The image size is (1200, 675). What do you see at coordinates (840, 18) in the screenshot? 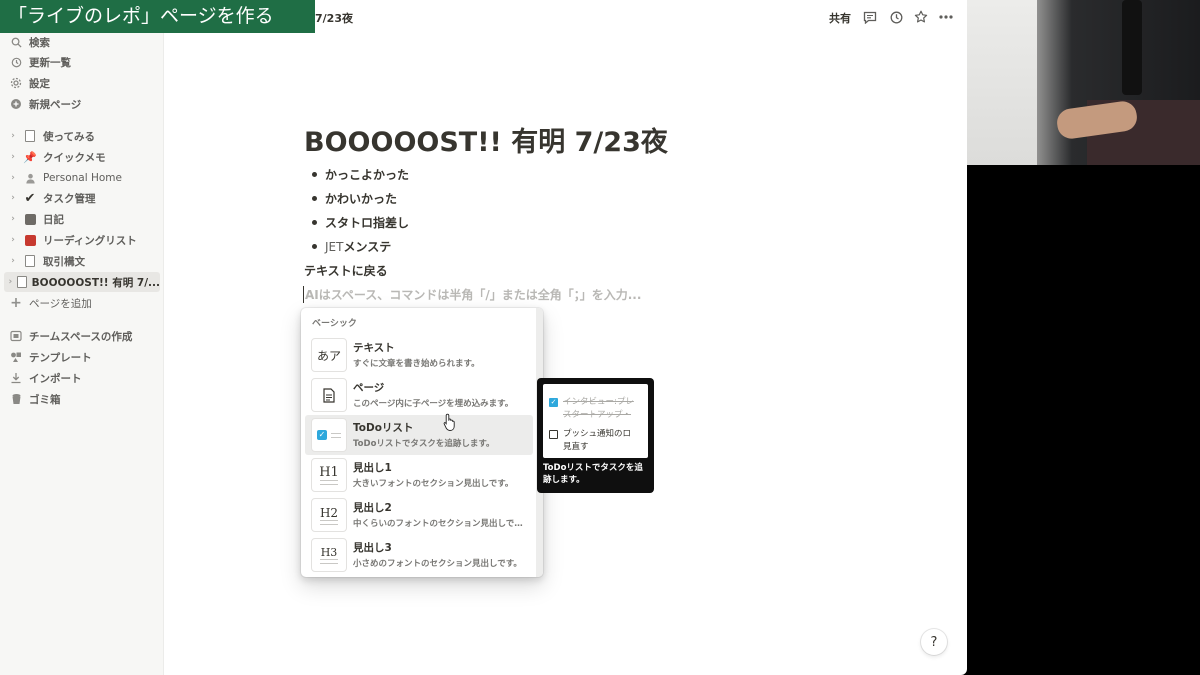
I see `share-button: 共有` at bounding box center [840, 18].